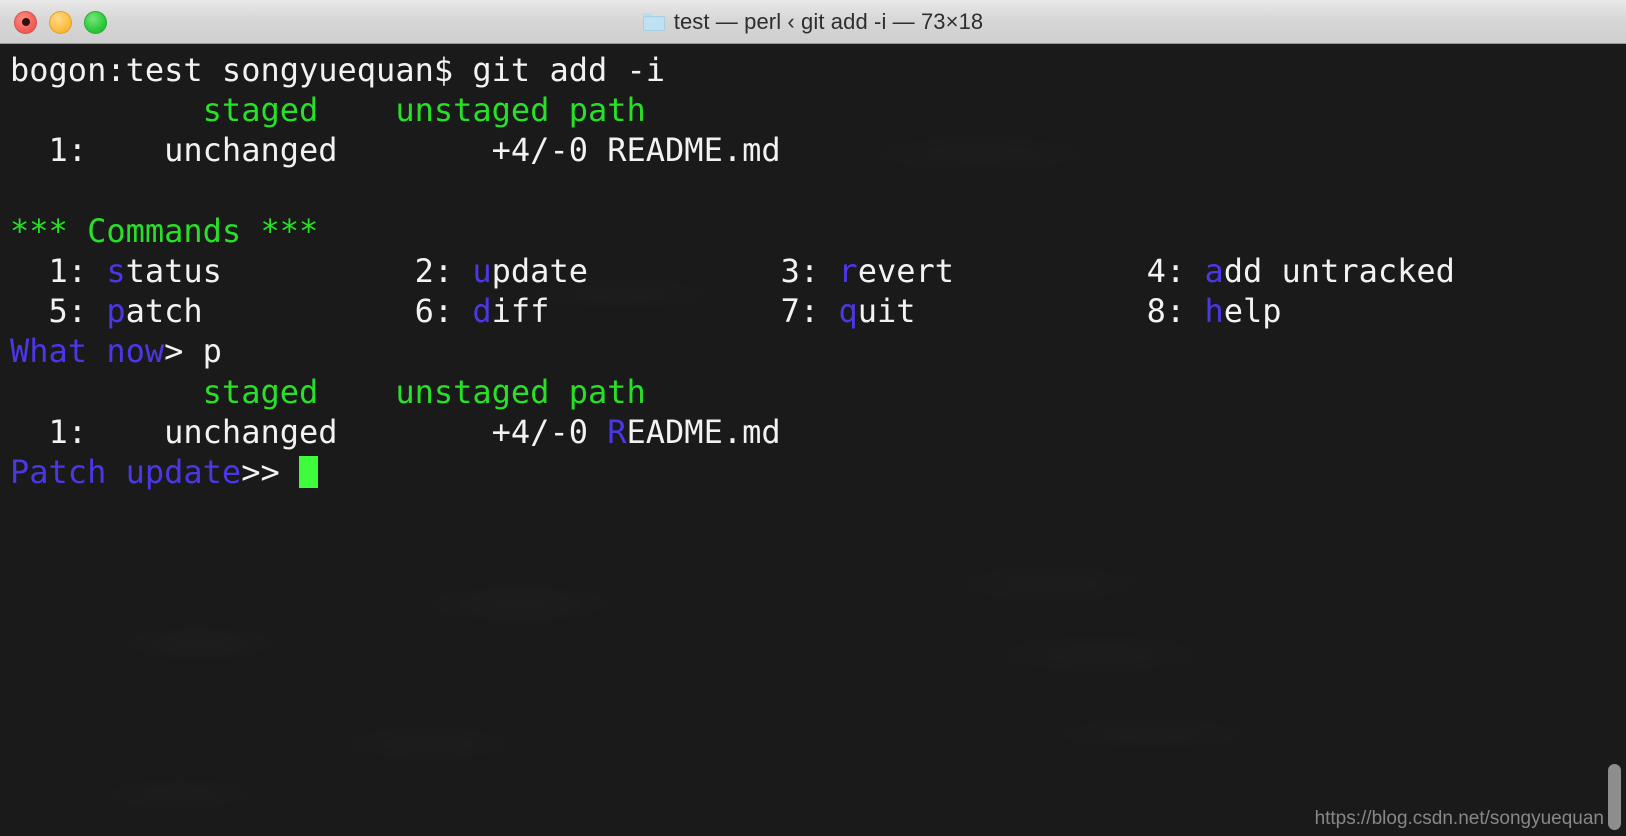 The height and width of the screenshot is (836, 1626). What do you see at coordinates (1615, 440) in the screenshot?
I see `vertical-scrollbar` at bounding box center [1615, 440].